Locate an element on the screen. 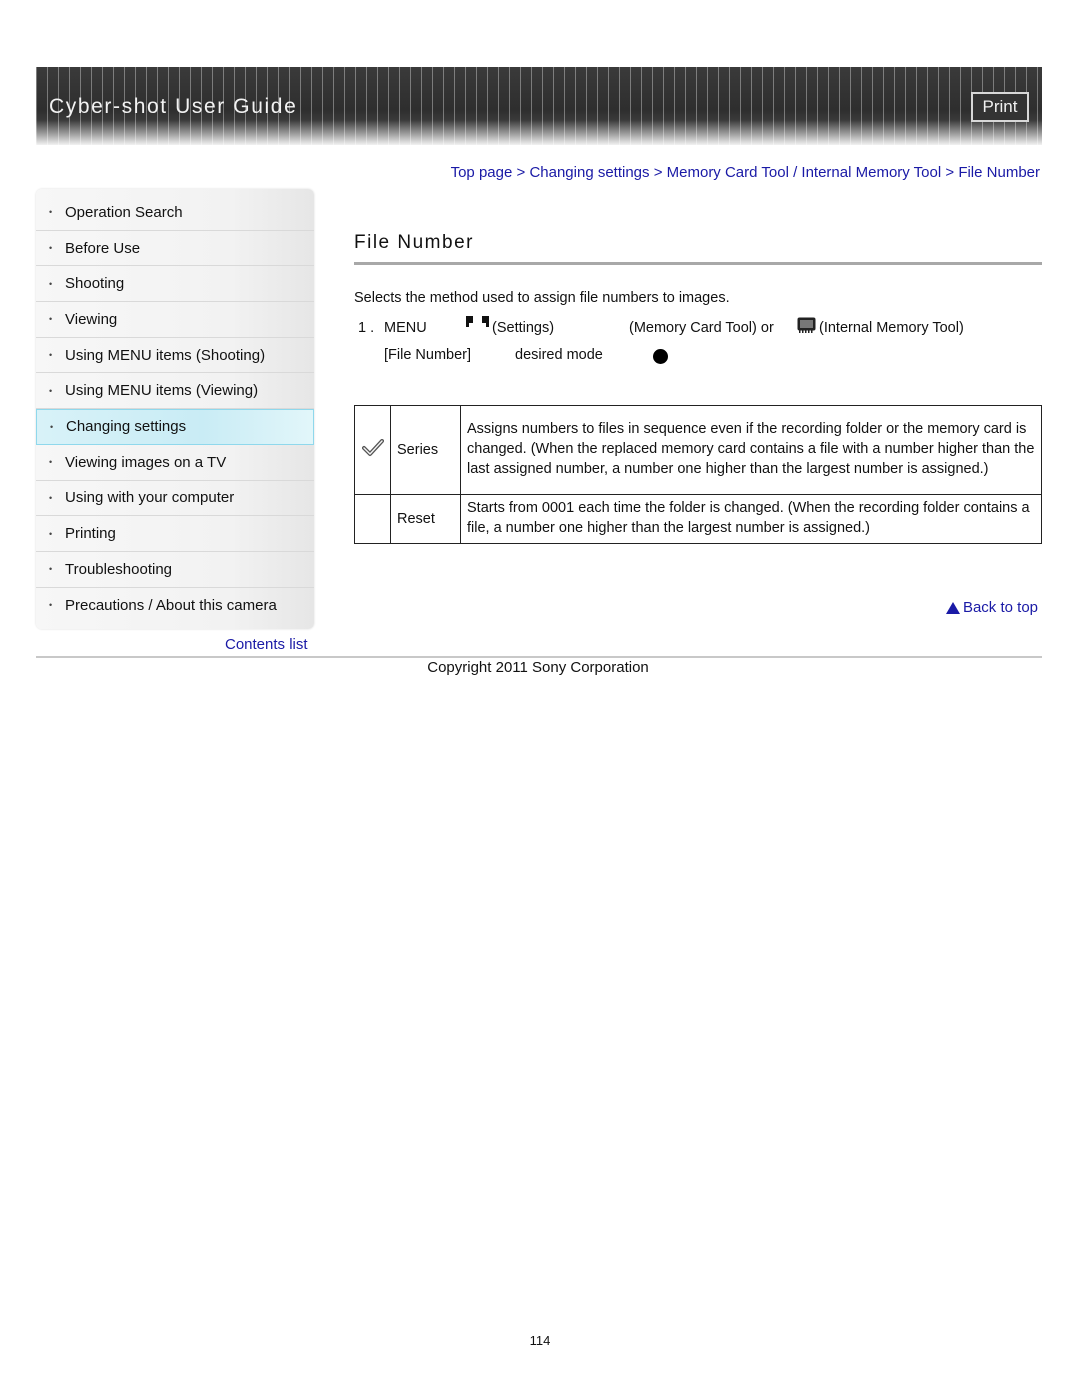  sidebar-item-changing-settings: • Changing settings is located at coordinates (175, 427).